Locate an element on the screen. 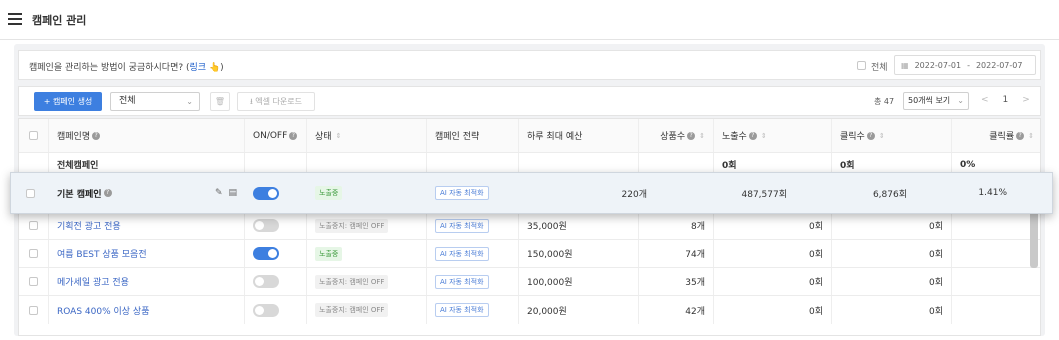  next-page-button: > is located at coordinates (1026, 100).